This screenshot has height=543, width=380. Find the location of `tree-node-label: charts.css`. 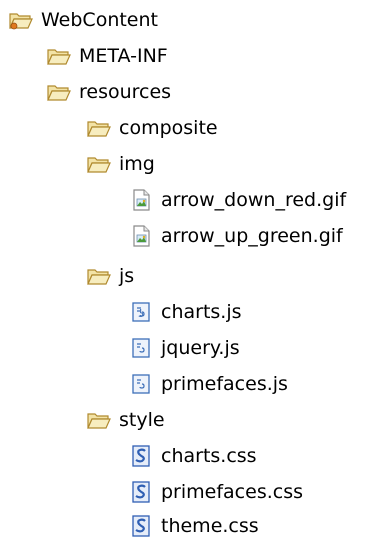

tree-node-label: charts.css is located at coordinates (209, 456).